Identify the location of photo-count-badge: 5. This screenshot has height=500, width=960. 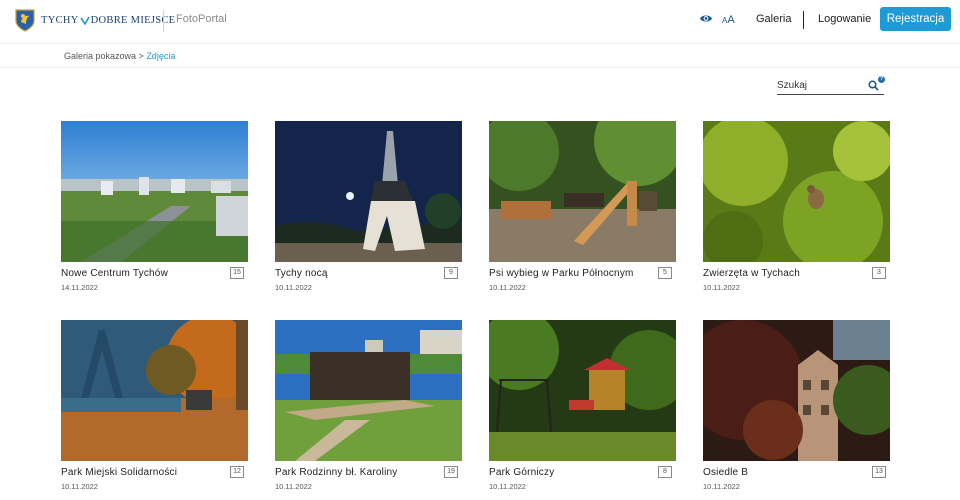
(665, 273).